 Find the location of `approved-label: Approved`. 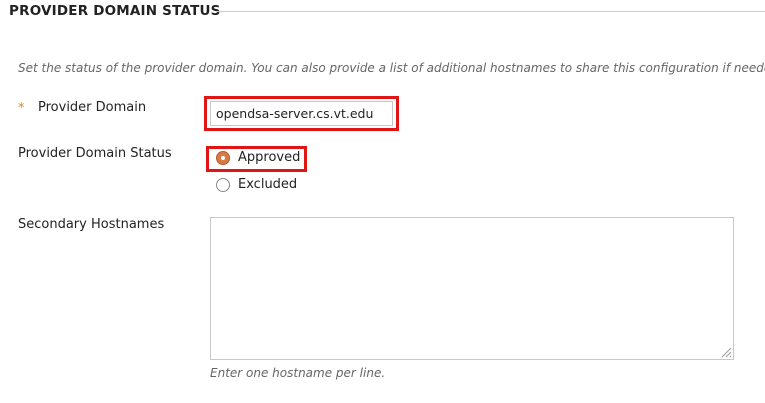

approved-label: Approved is located at coordinates (269, 157).